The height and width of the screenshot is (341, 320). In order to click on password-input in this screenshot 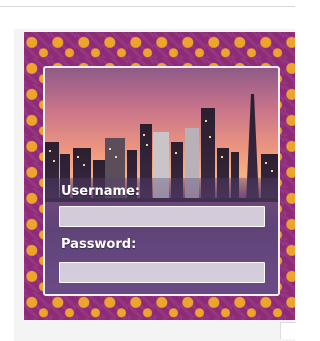, I will do `click(162, 274)`.